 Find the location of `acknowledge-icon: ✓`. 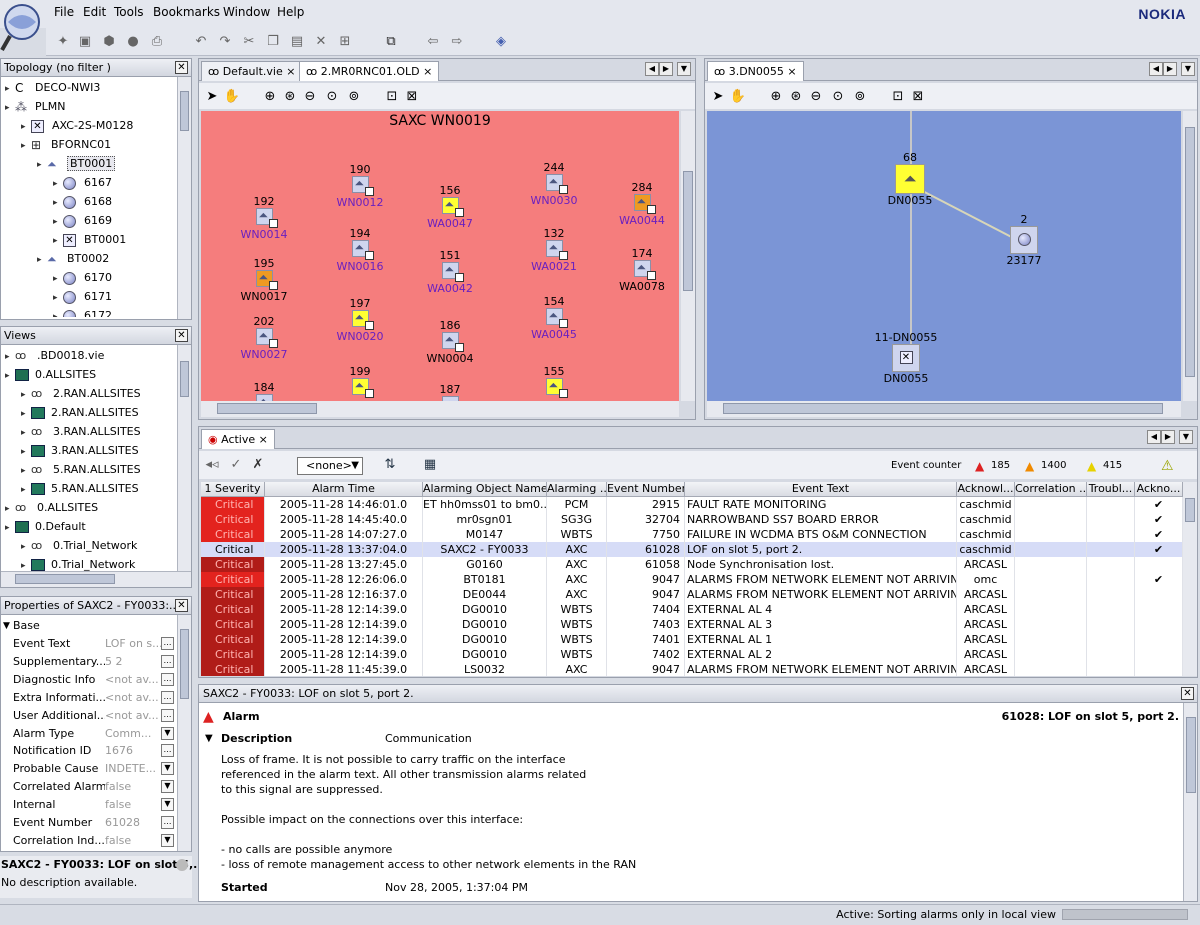

acknowledge-icon: ✓ is located at coordinates (236, 465).